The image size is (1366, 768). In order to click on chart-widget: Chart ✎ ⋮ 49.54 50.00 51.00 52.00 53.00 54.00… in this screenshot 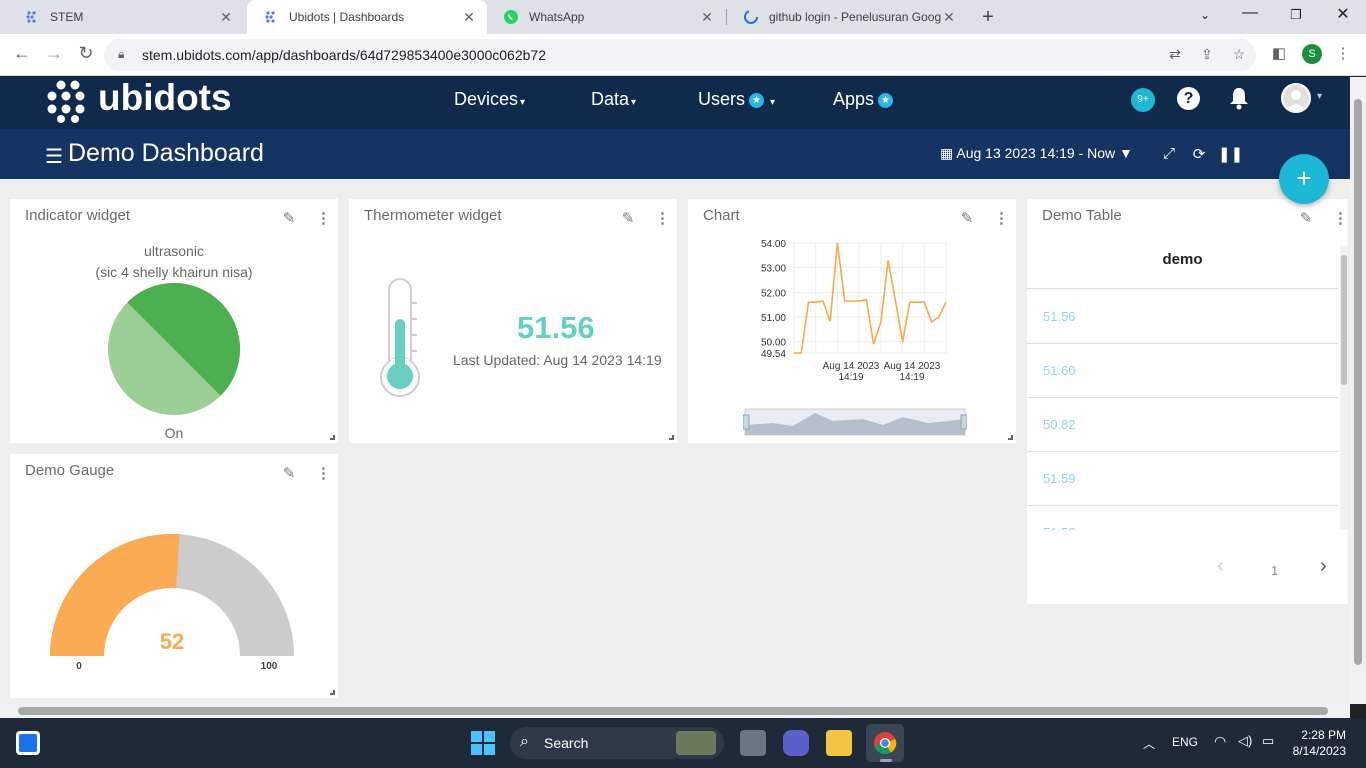, I will do `click(852, 321)`.